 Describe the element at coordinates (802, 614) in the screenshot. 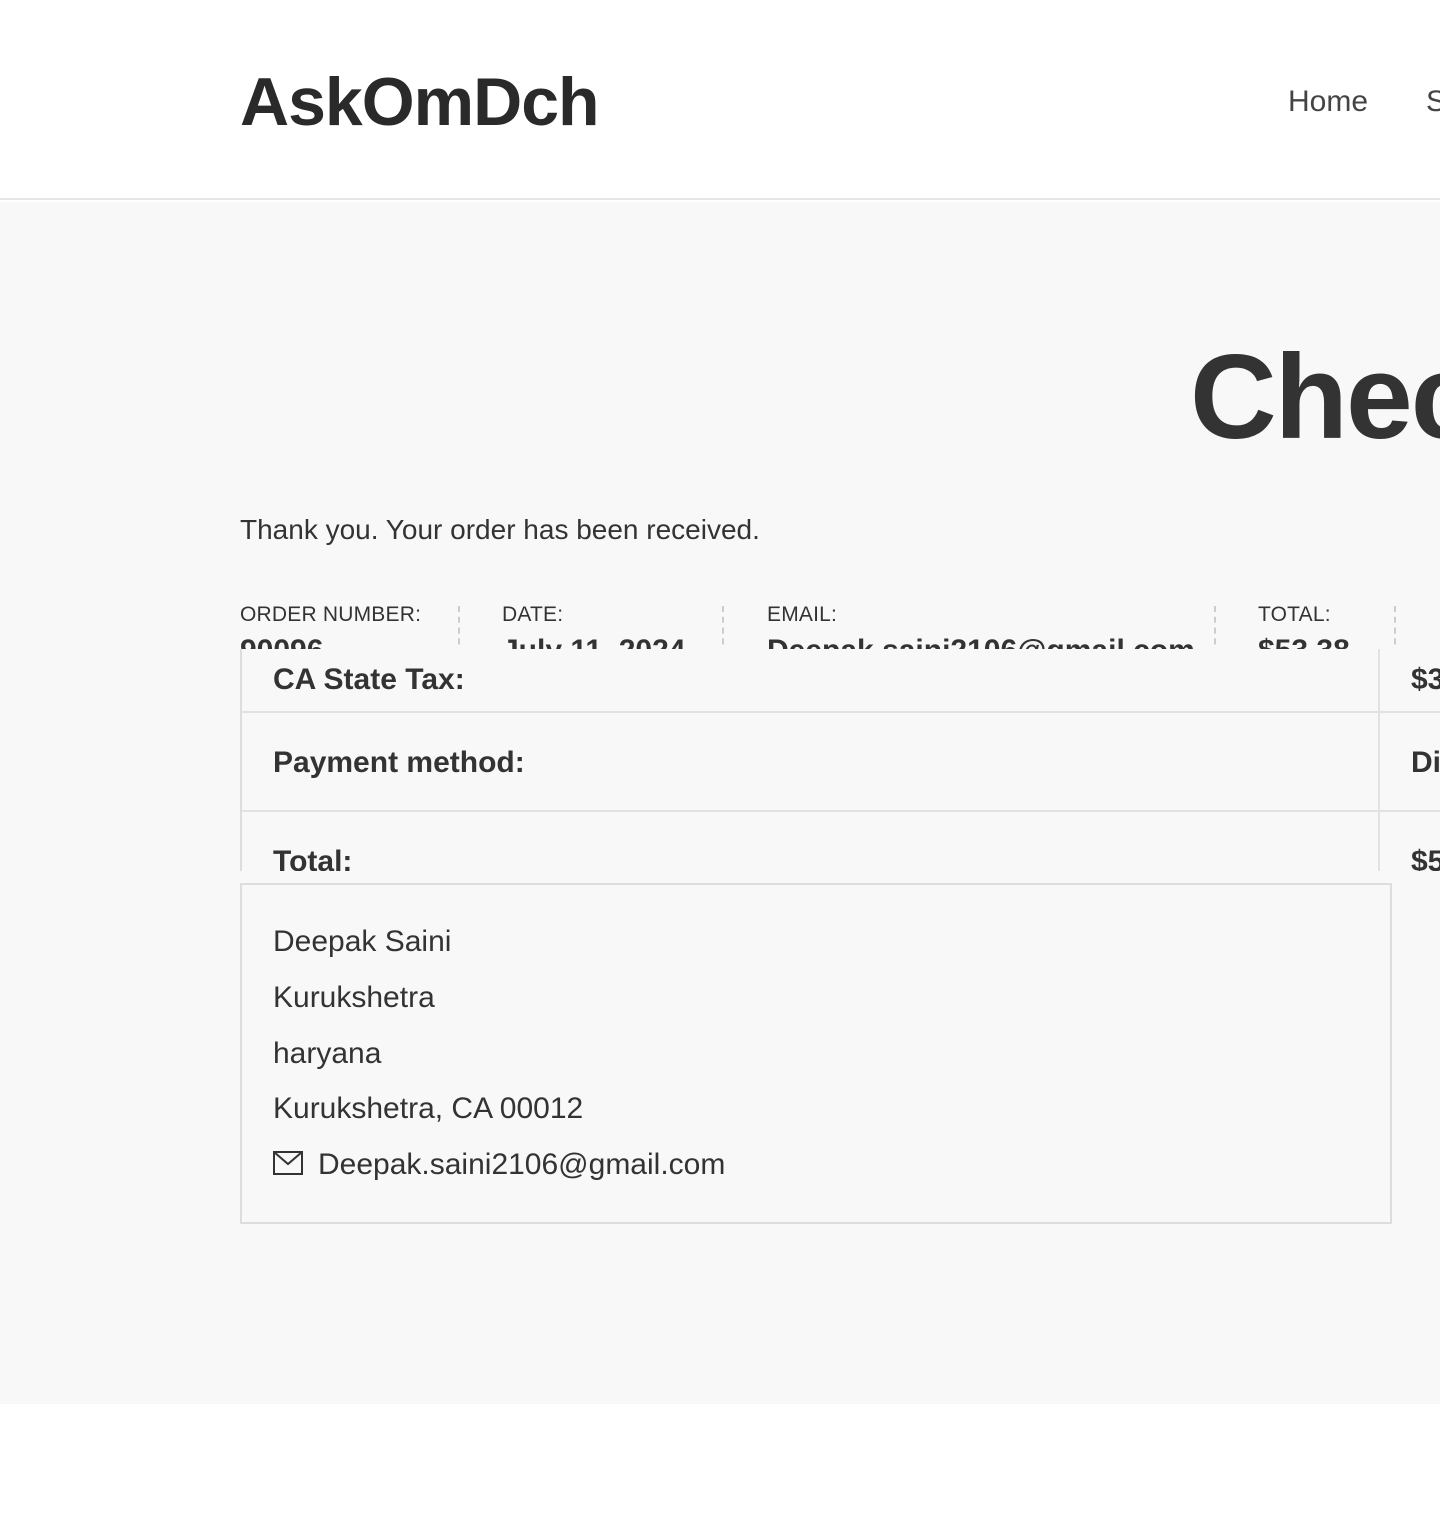

I see `order-email-label: EMAIL:` at that location.